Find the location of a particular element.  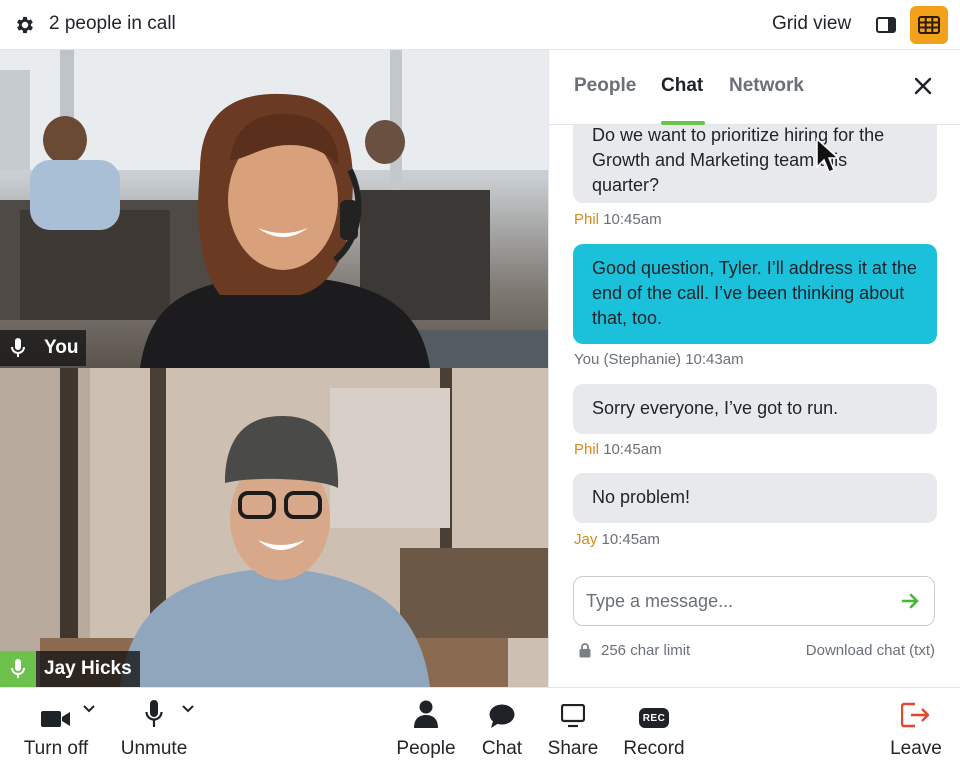

message-author: You (Stephanie) is located at coordinates (628, 359).